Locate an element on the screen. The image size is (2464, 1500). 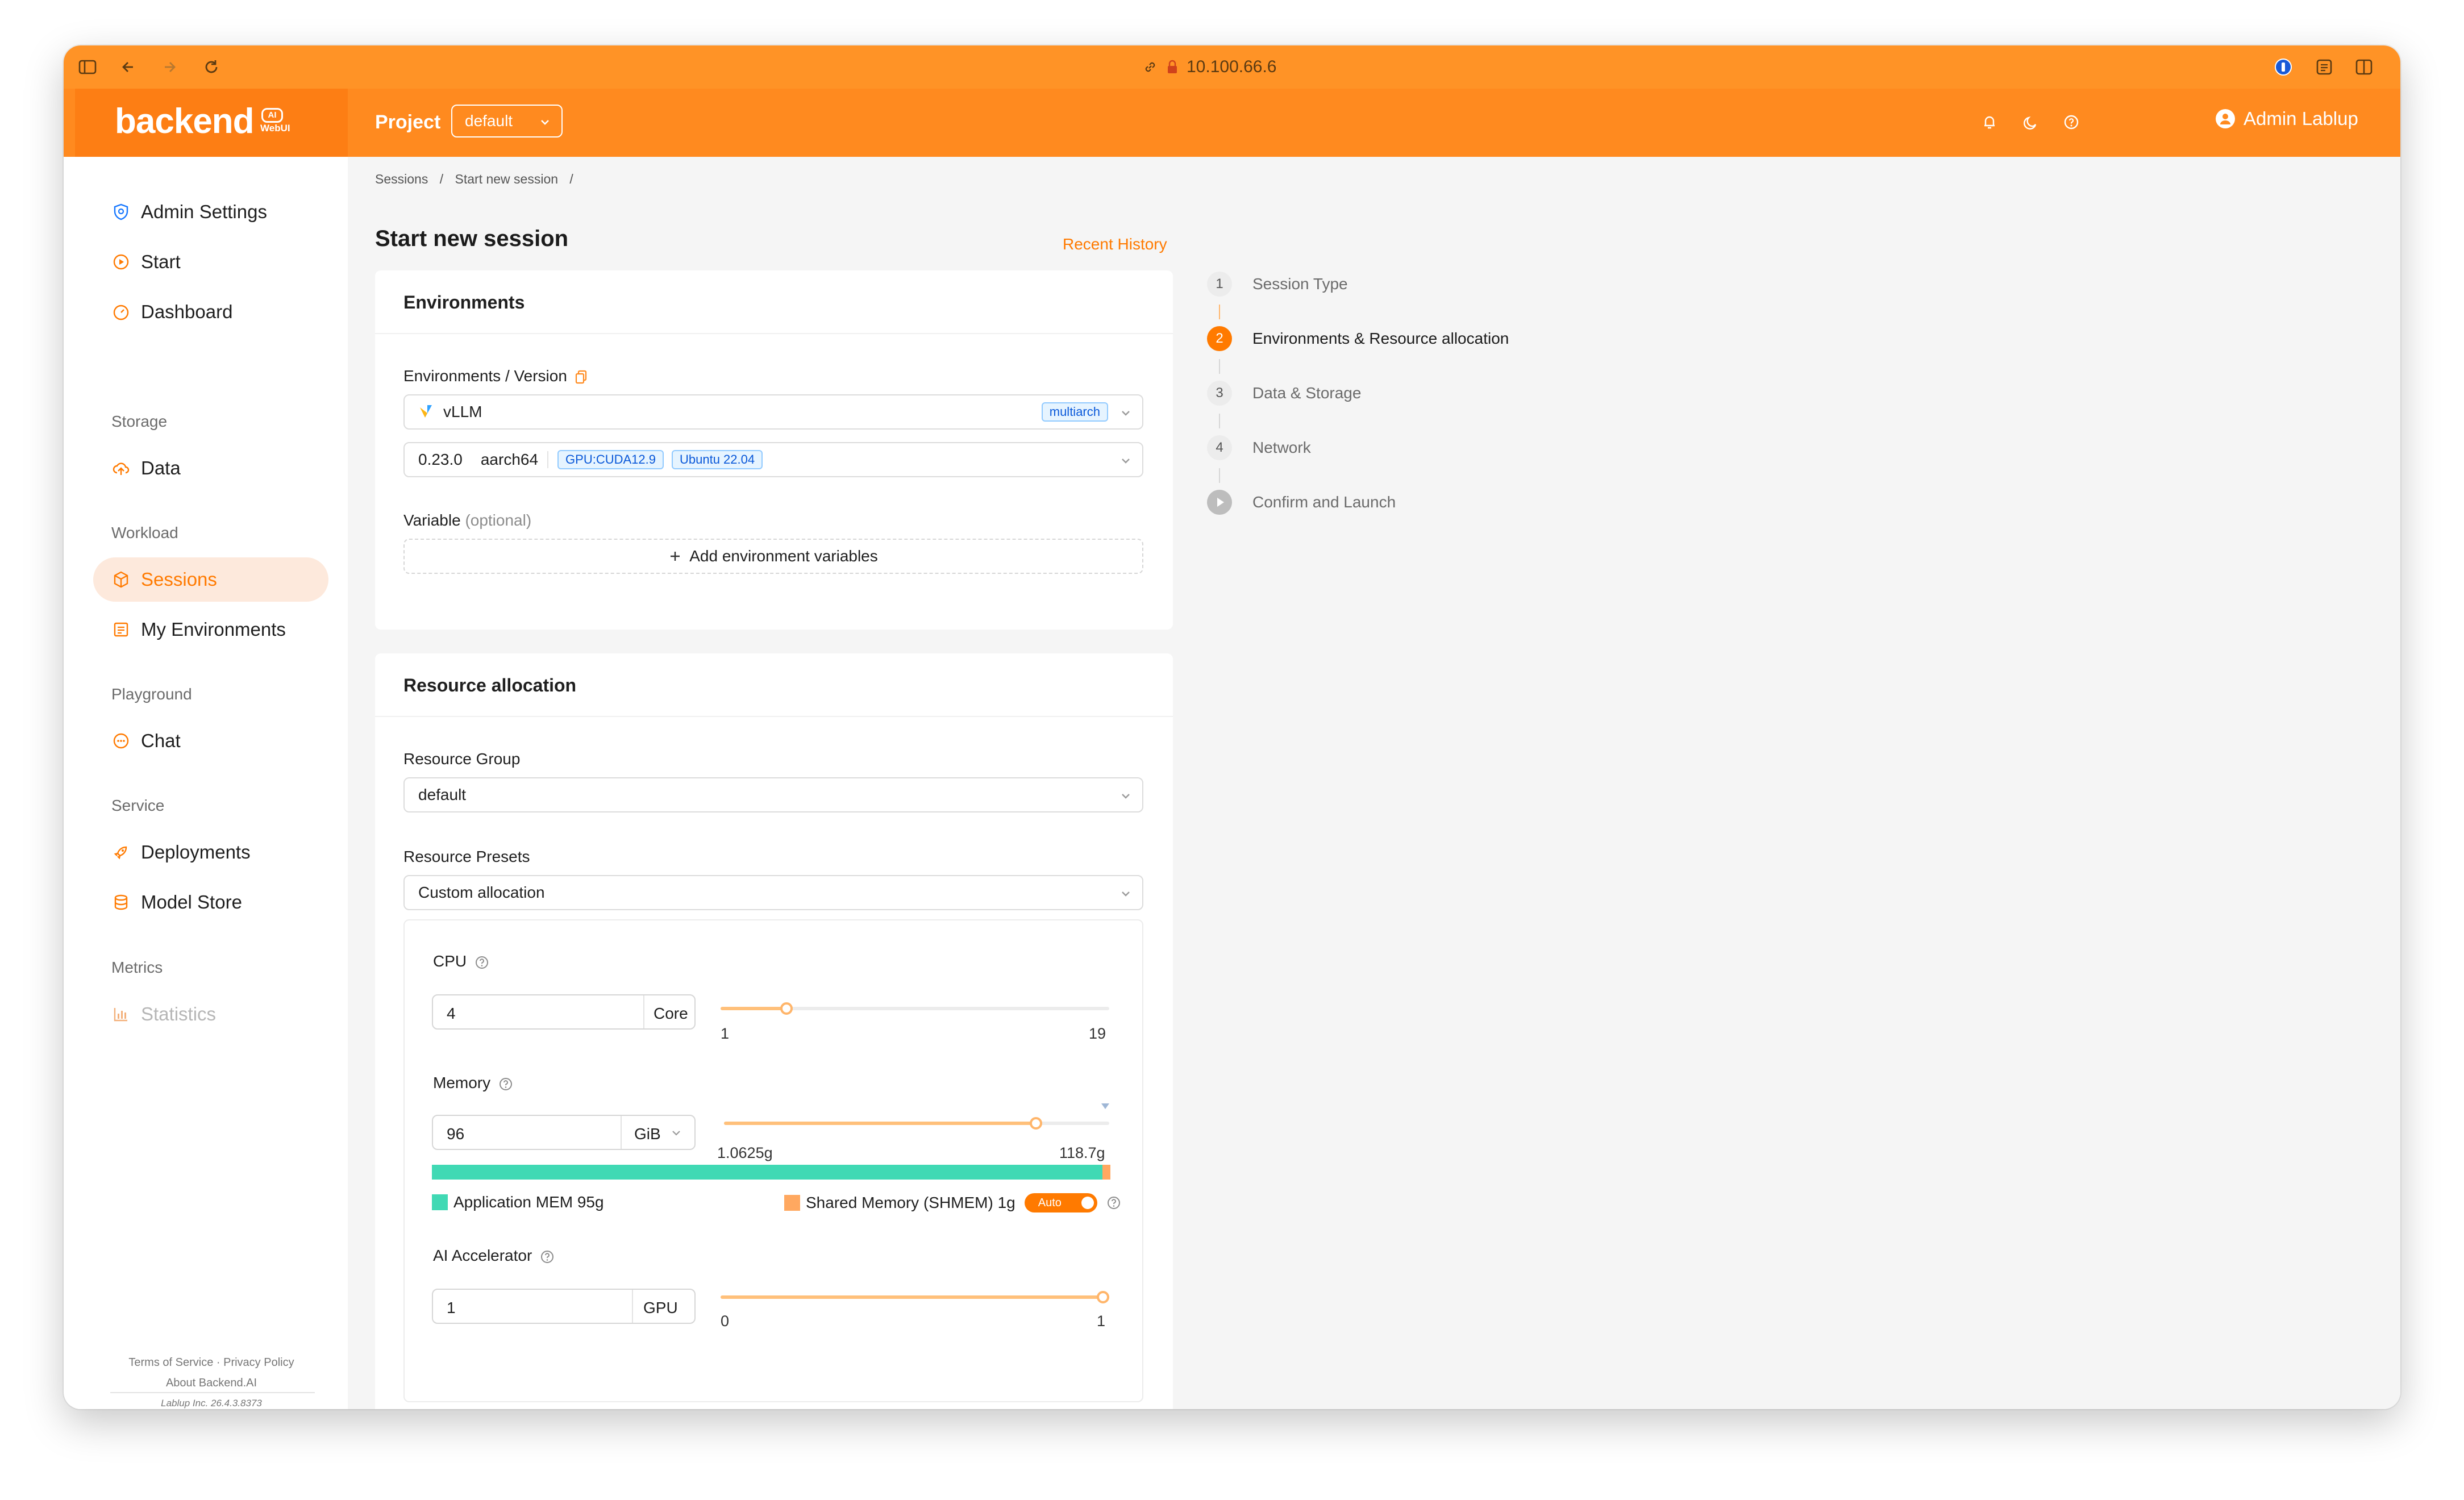
sidebar-item-chat: Chat is located at coordinates (210, 741).